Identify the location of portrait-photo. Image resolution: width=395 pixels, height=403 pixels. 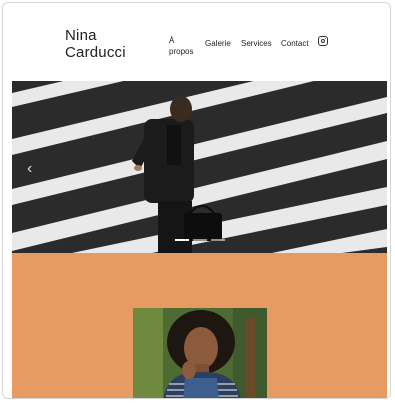
(200, 353).